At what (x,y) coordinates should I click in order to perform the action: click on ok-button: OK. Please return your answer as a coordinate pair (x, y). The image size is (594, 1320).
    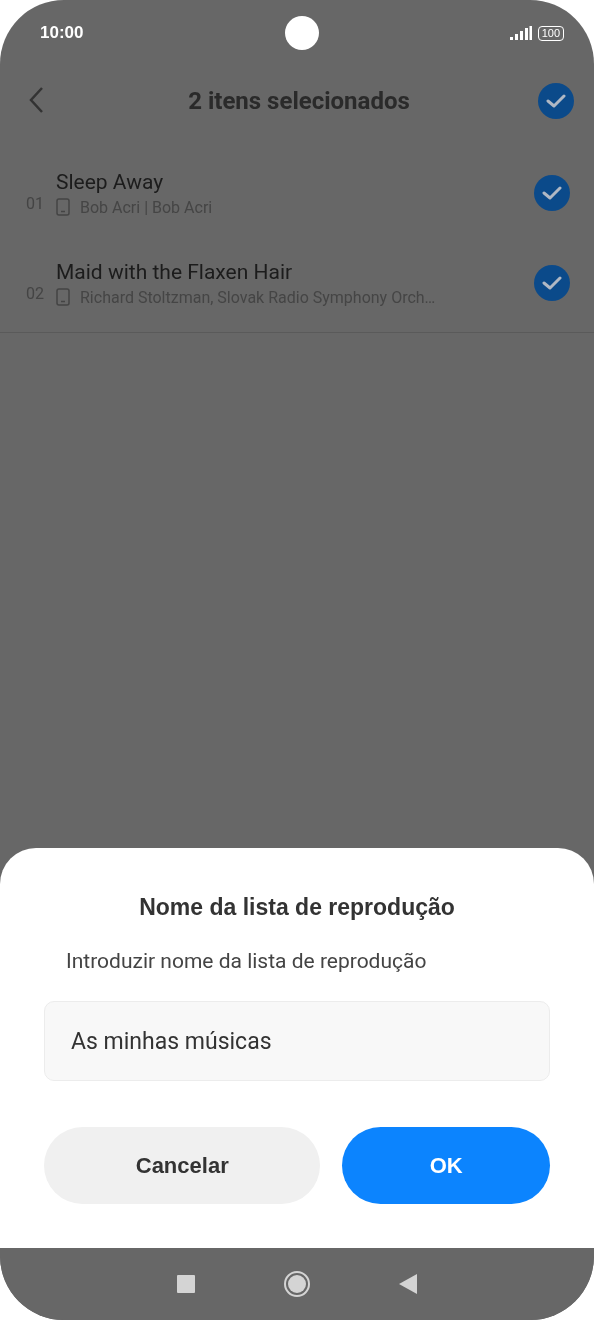
    Looking at the image, I should click on (446, 1165).